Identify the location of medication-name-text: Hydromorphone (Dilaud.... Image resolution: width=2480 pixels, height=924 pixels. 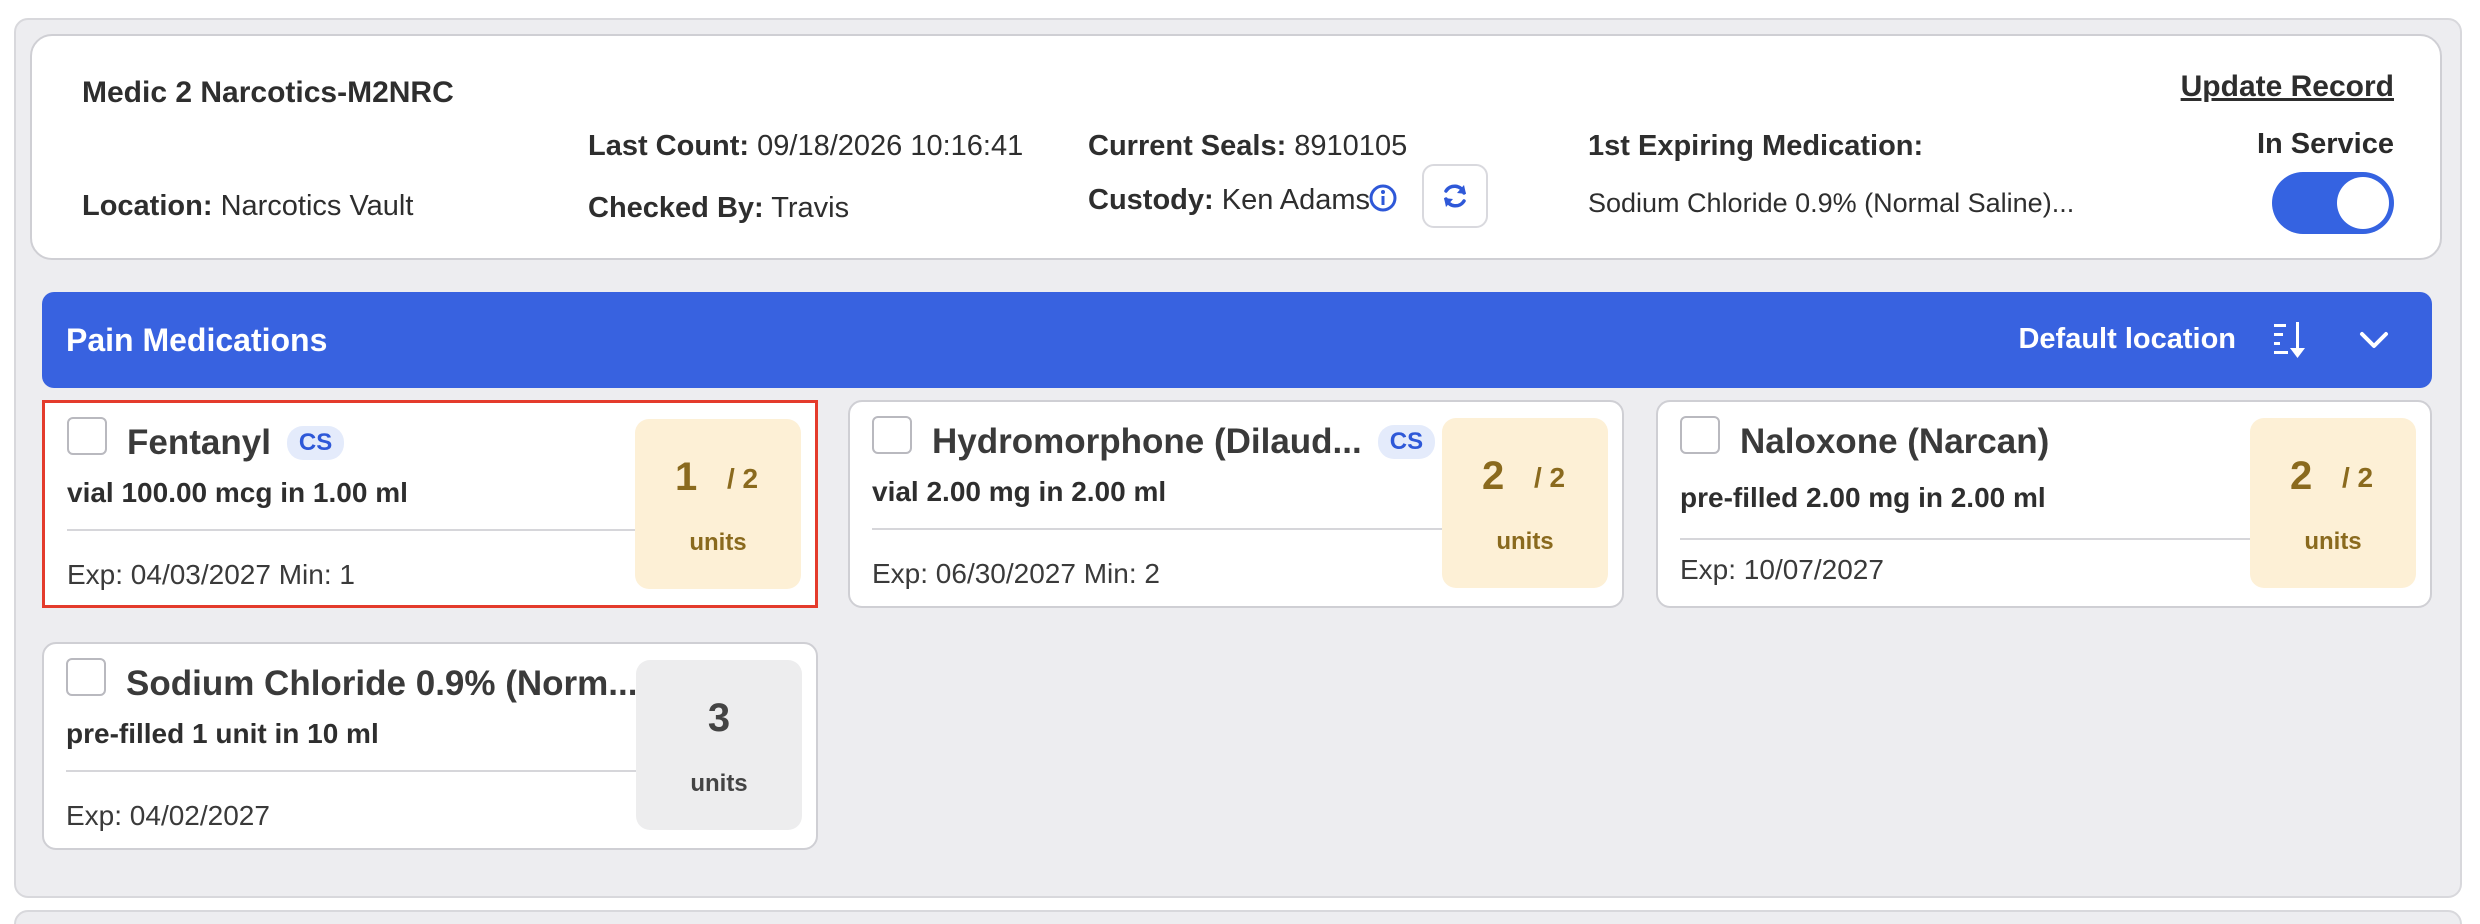
(1147, 441).